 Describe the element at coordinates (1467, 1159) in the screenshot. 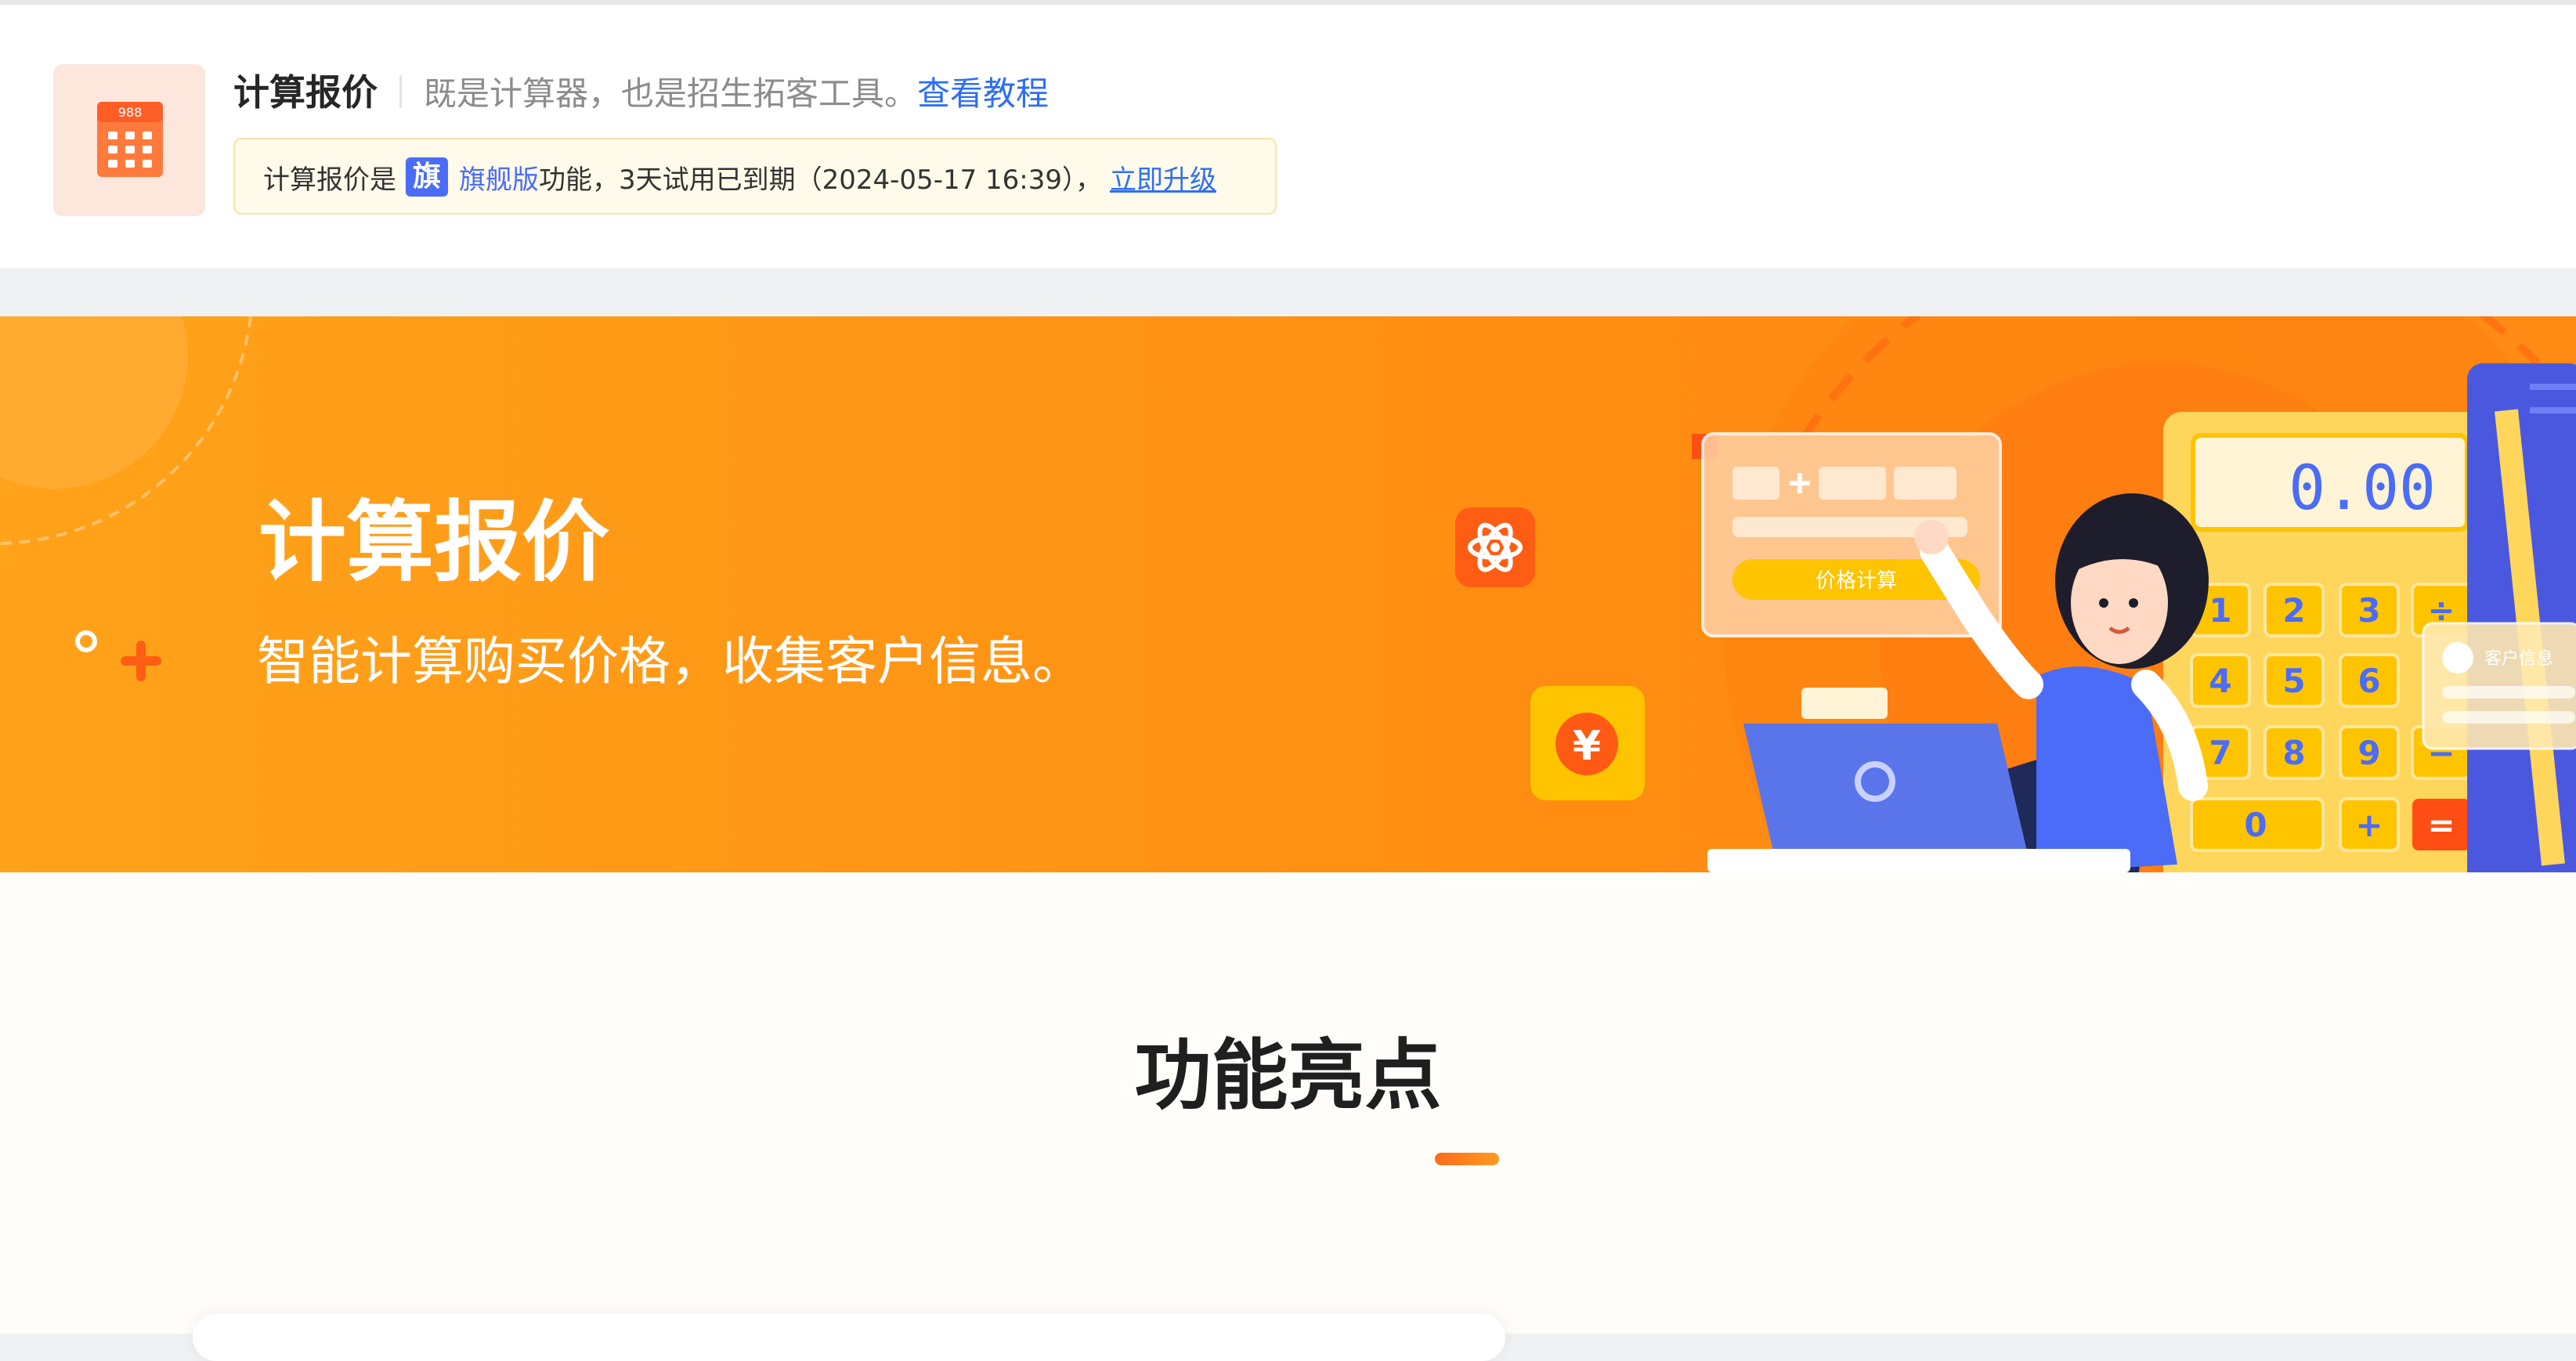

I see `section-title-underline` at that location.